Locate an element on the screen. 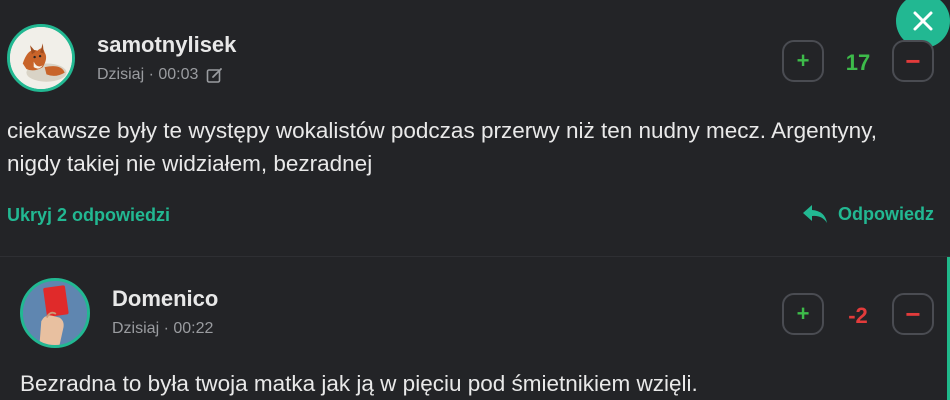  username: Domenico is located at coordinates (165, 299).